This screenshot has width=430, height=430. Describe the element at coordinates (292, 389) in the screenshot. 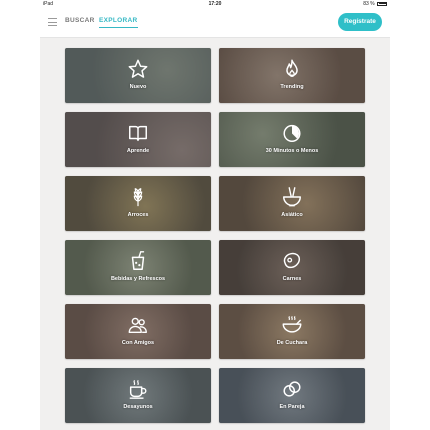

I see `rings-icon` at that location.